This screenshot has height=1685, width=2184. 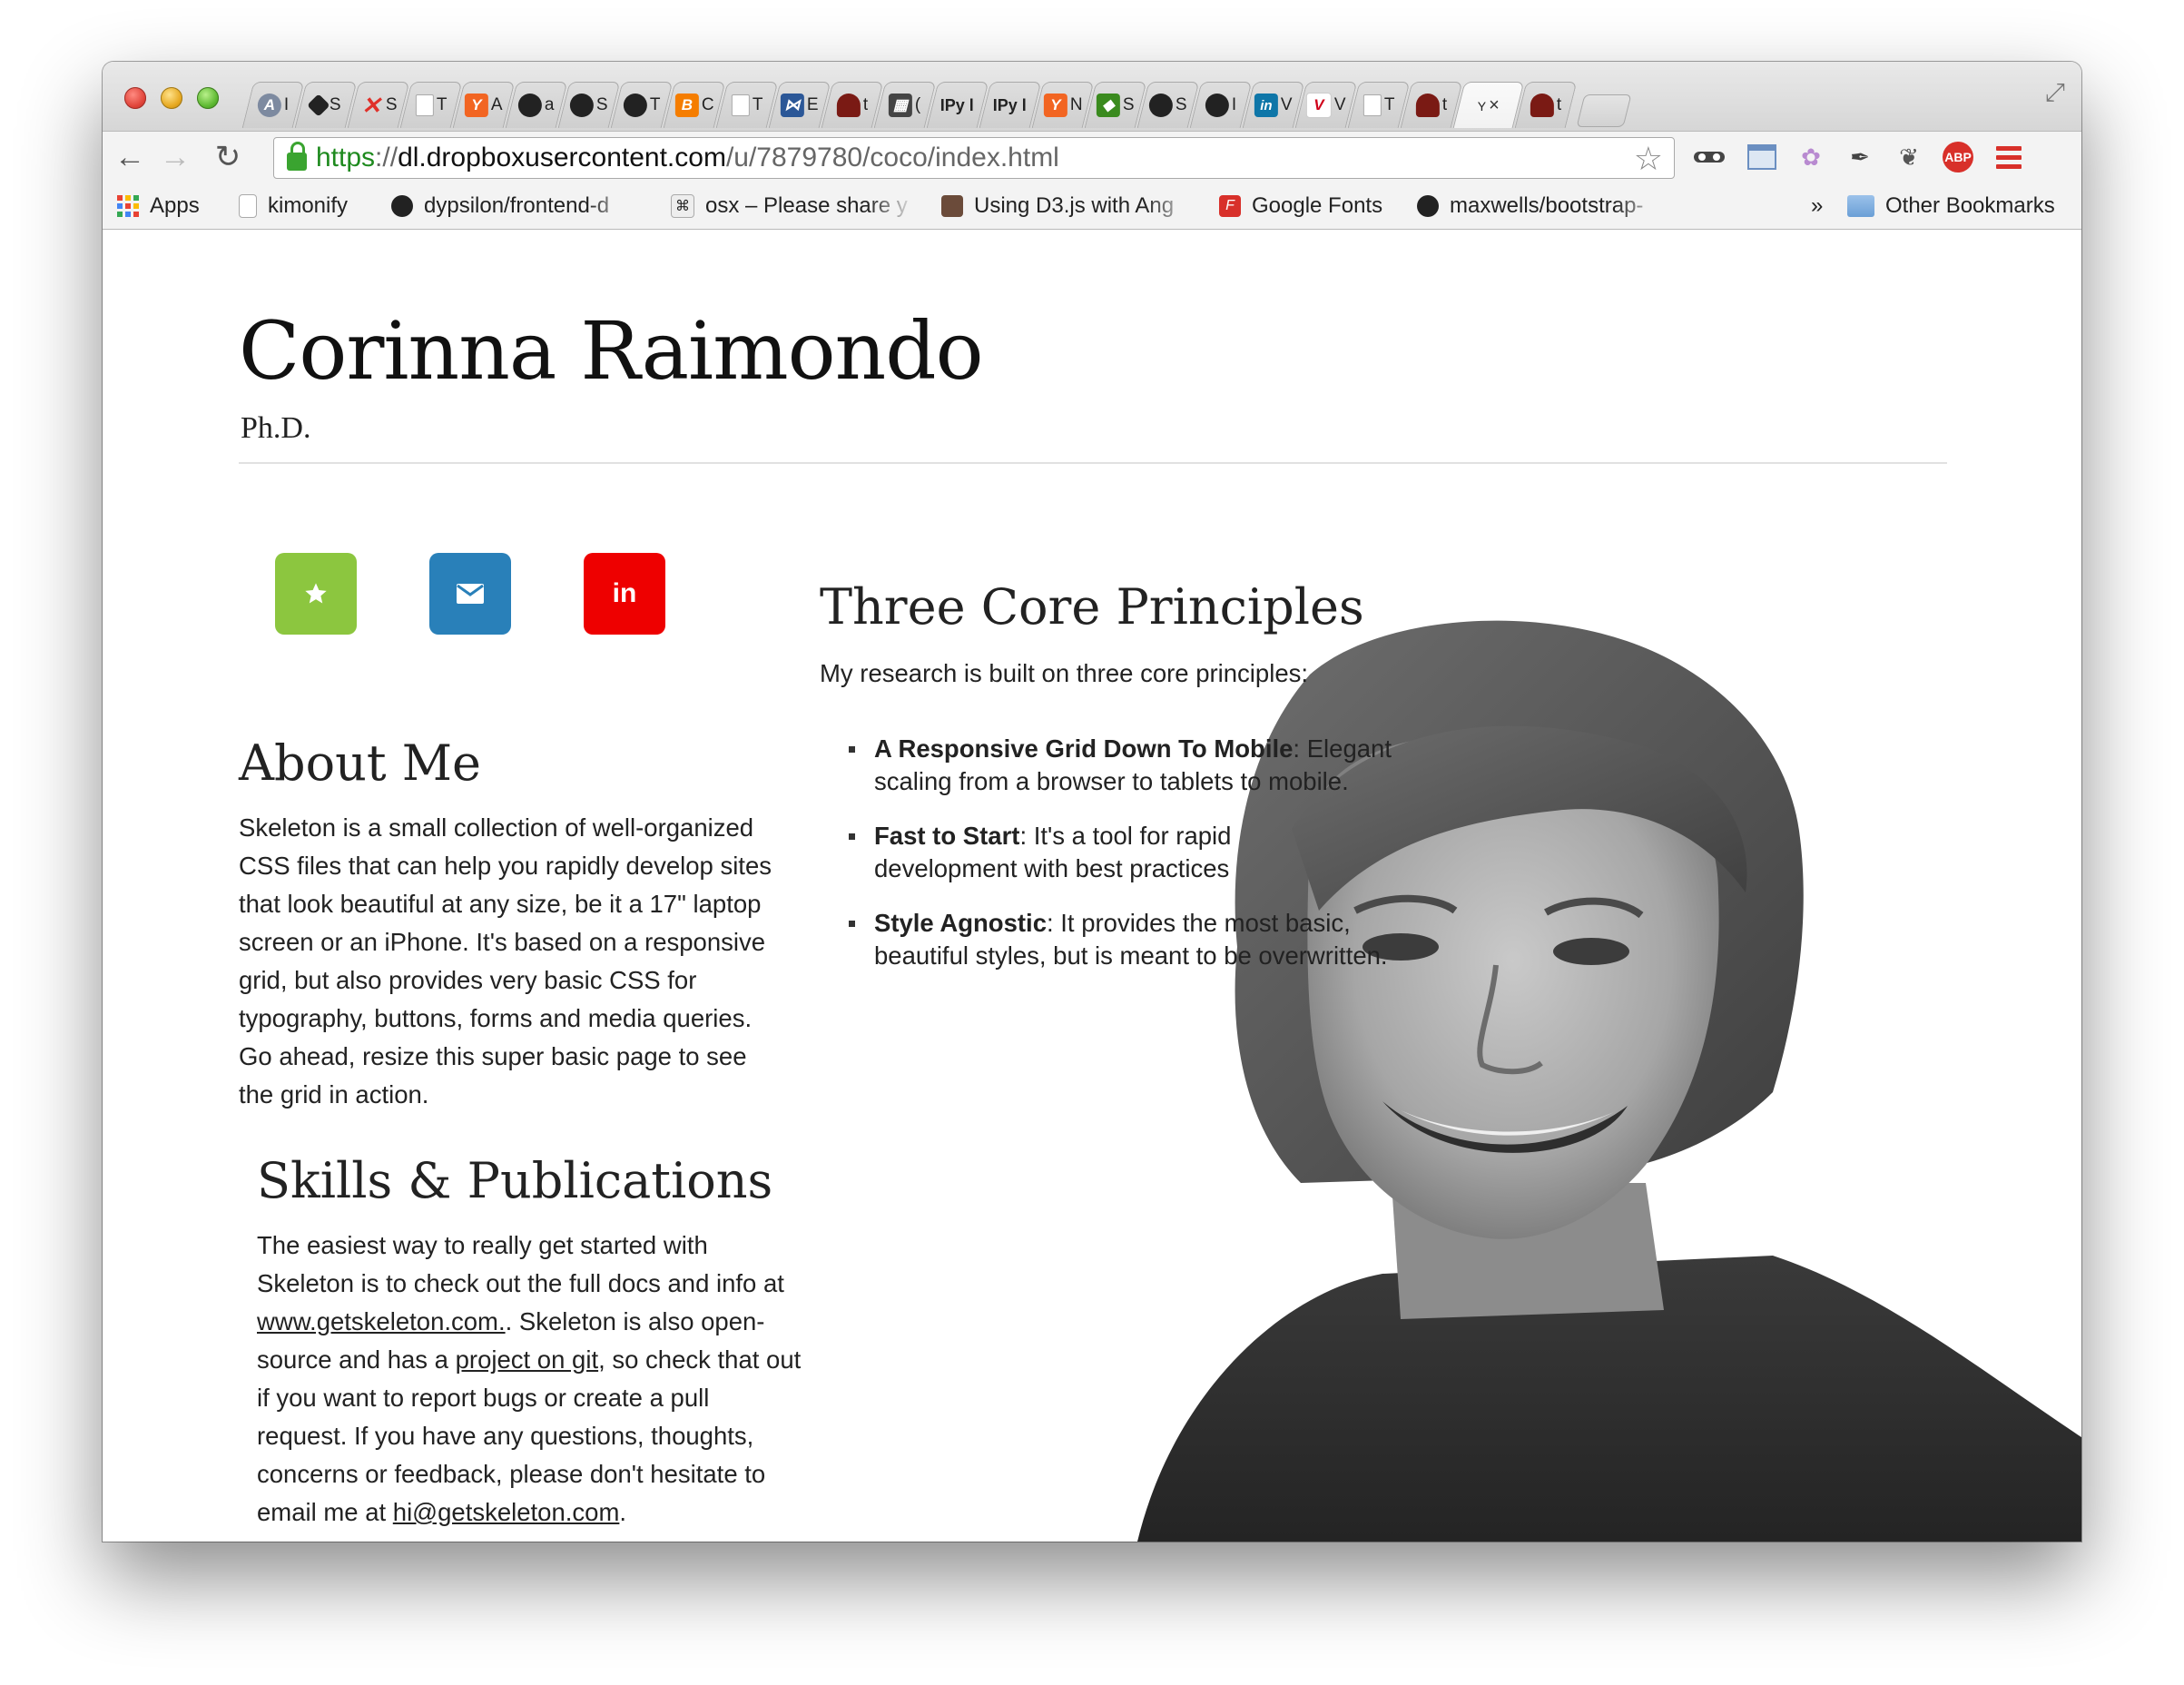 What do you see at coordinates (1234, 104) in the screenshot?
I see `tab-label: I` at bounding box center [1234, 104].